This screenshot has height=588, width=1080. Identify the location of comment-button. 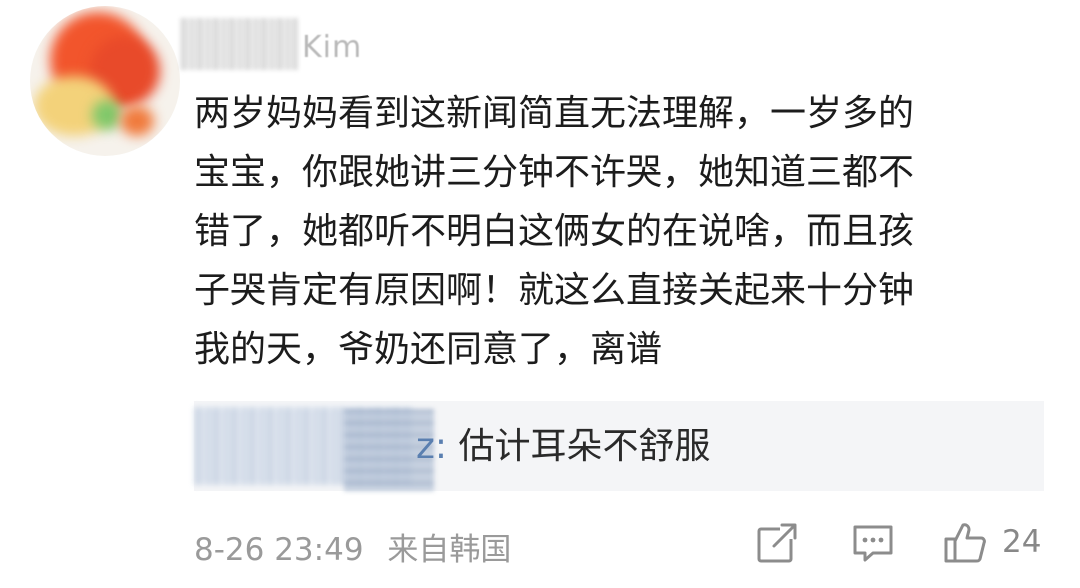
(873, 543).